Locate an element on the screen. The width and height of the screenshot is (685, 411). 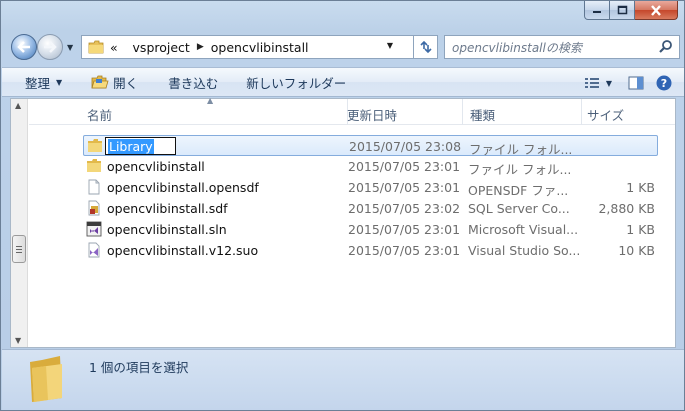
breadcrumb: « vsproject ▶ opencvlibinstall is located at coordinates (209, 47).